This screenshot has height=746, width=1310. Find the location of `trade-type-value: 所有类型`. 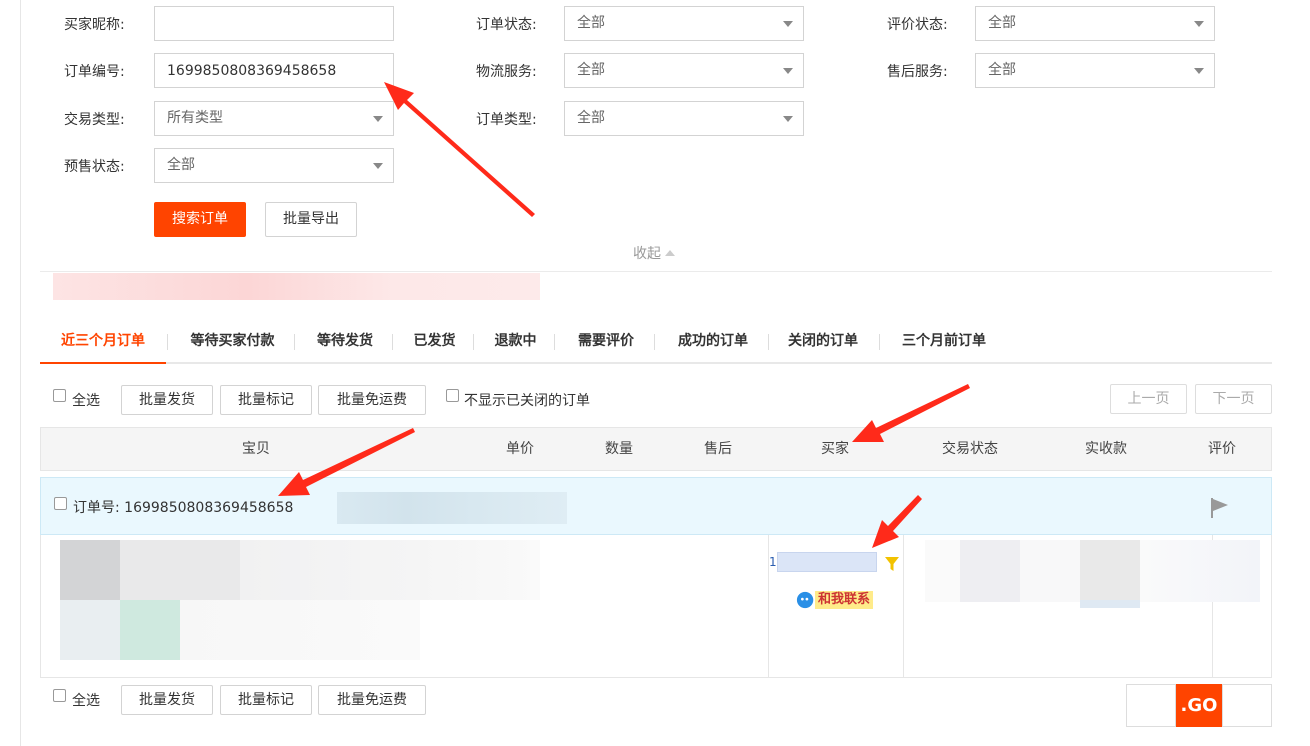

trade-type-value: 所有类型 is located at coordinates (195, 118).